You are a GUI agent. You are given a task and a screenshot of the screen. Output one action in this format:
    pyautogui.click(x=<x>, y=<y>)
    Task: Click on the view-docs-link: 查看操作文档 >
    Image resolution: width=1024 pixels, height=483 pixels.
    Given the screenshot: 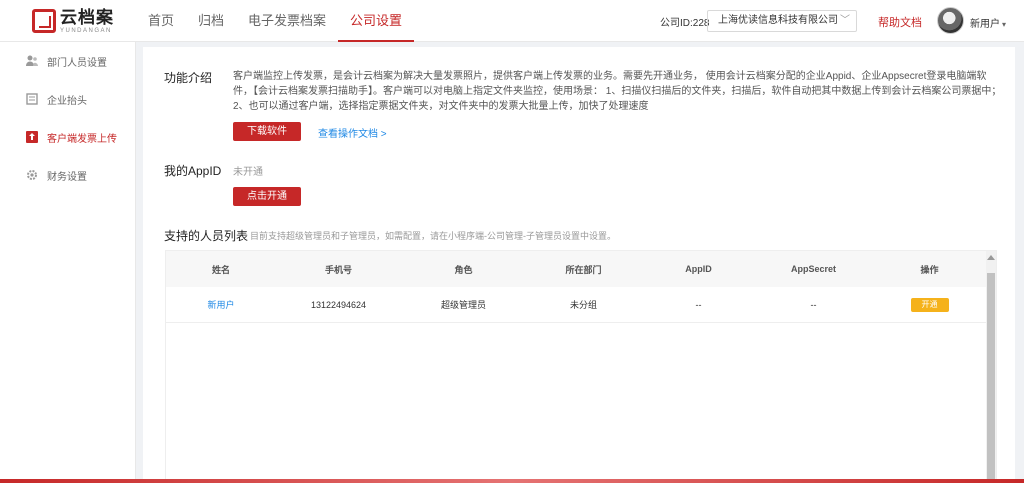 What is the action you would take?
    pyautogui.click(x=352, y=132)
    